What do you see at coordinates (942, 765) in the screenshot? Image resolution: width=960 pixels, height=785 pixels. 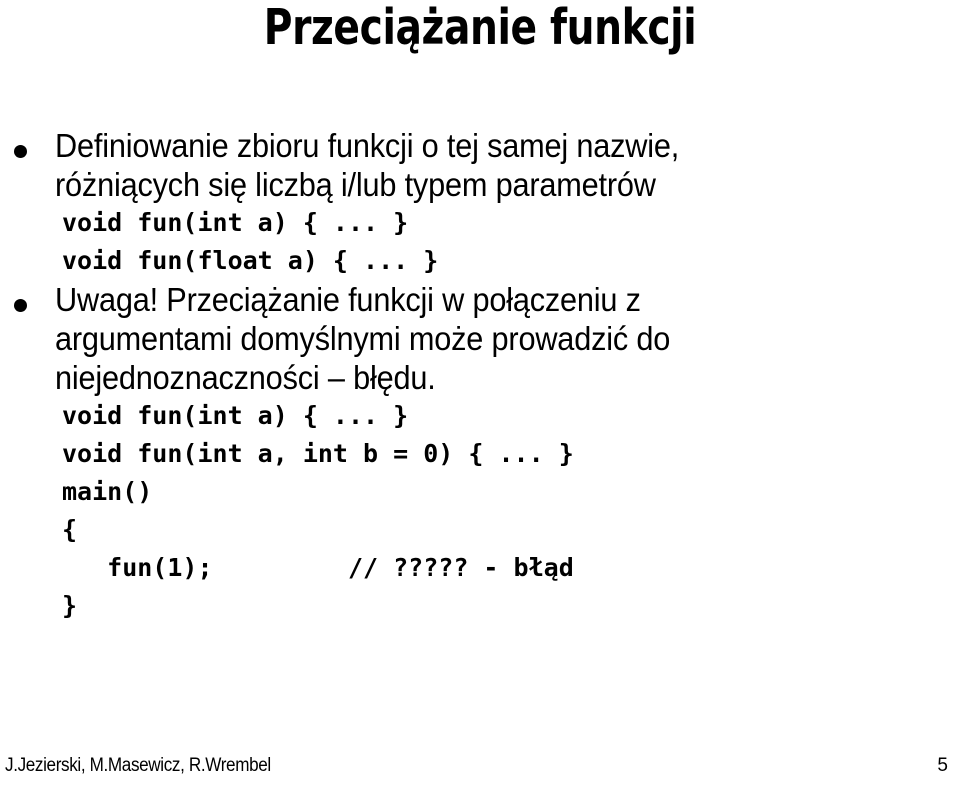 I see `page-number: 5` at bounding box center [942, 765].